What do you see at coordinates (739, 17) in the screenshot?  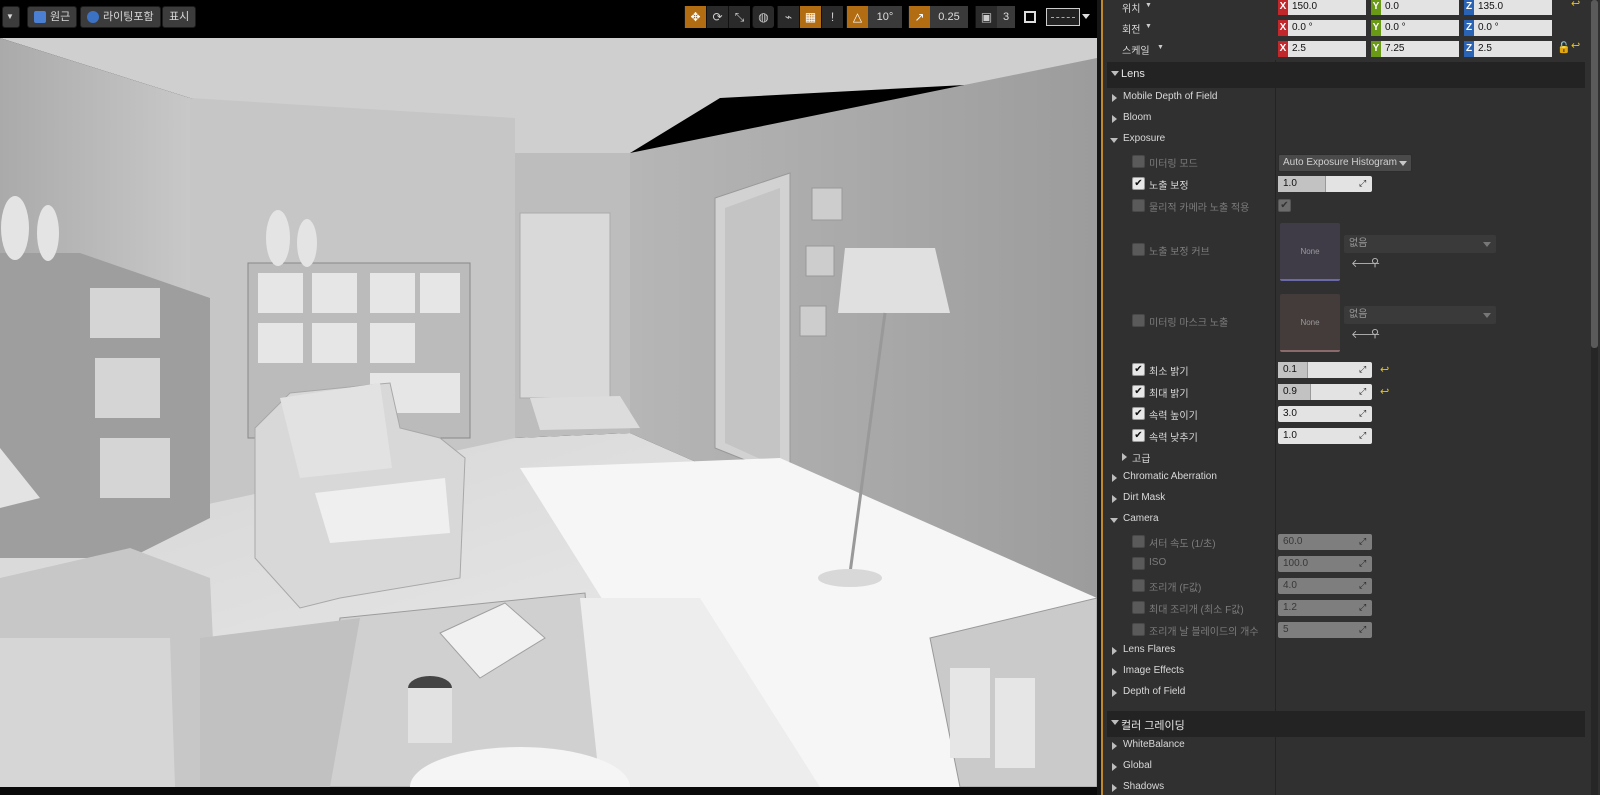 I see `scale-mode-button: ⤡` at bounding box center [739, 17].